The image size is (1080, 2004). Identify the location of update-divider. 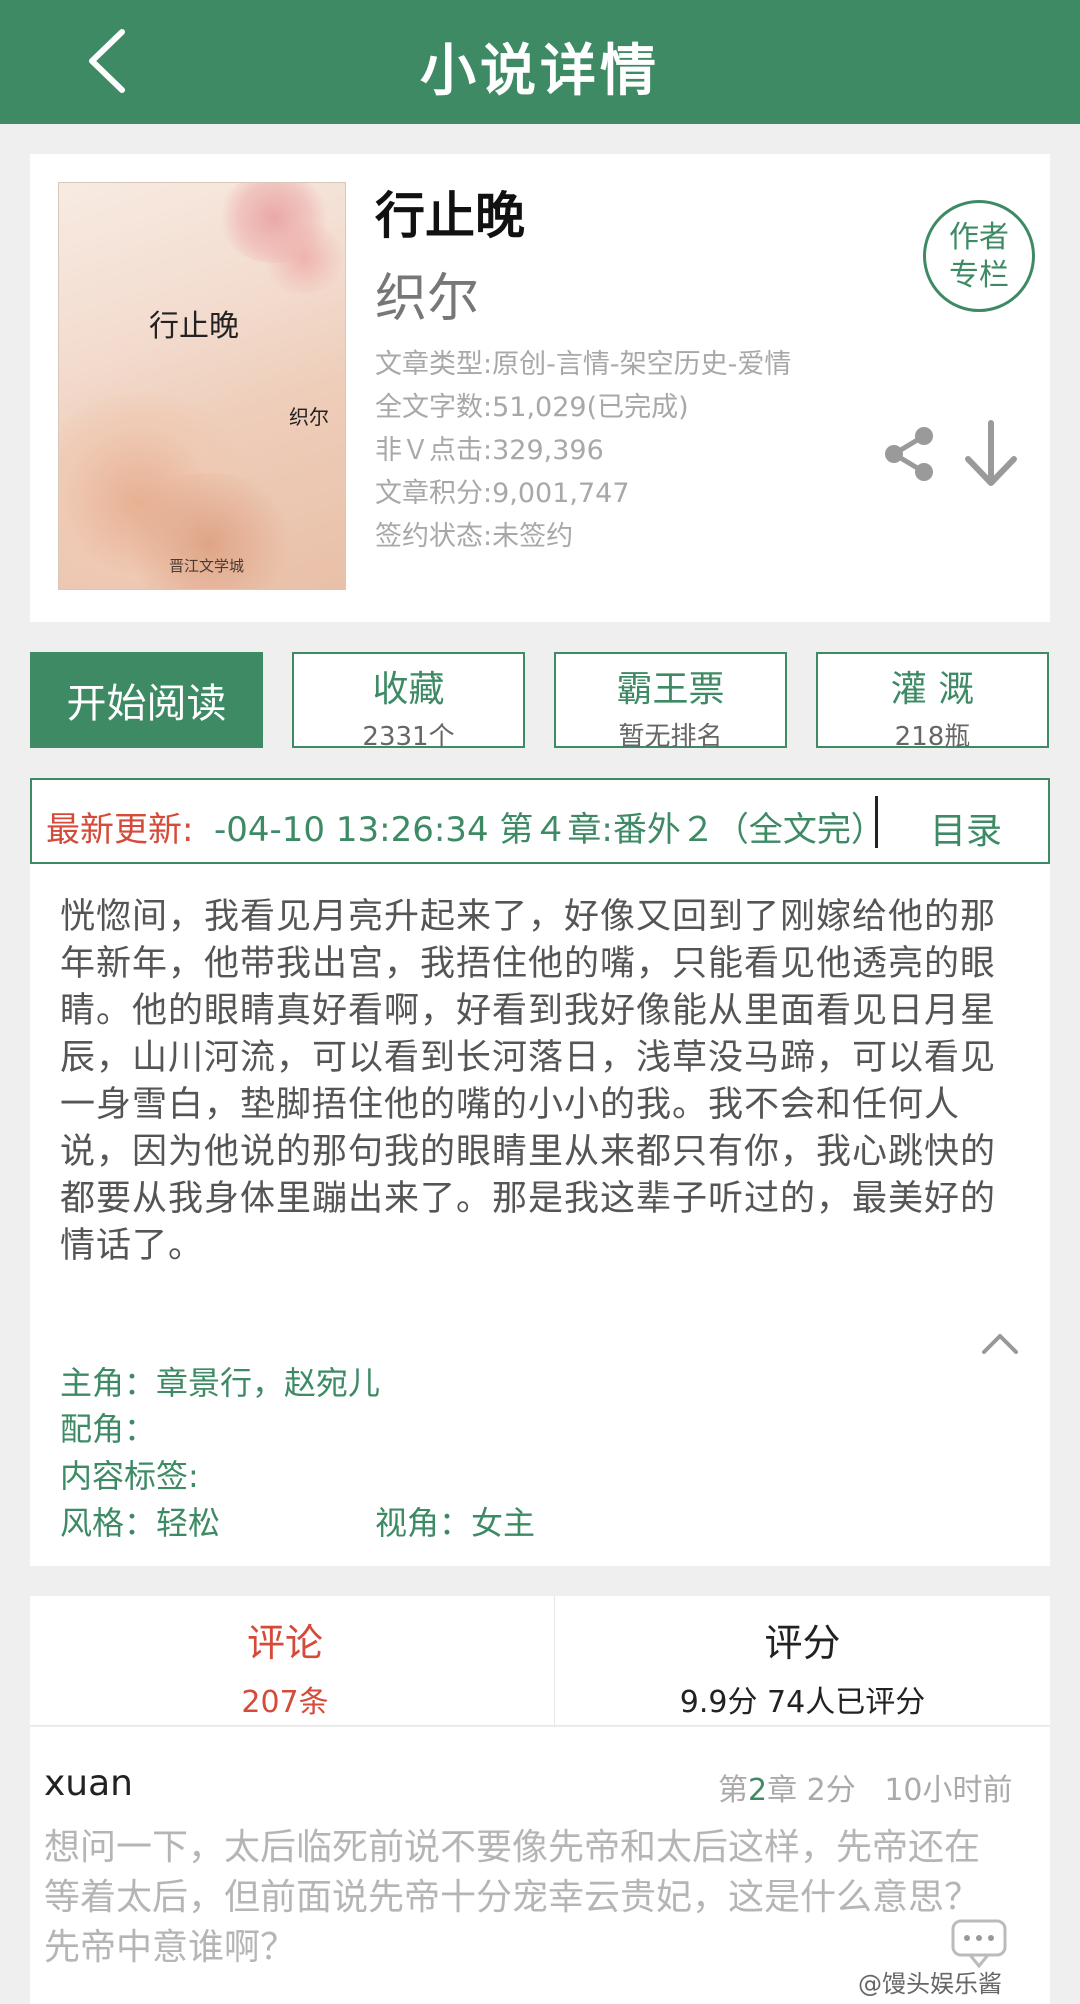
(876, 822).